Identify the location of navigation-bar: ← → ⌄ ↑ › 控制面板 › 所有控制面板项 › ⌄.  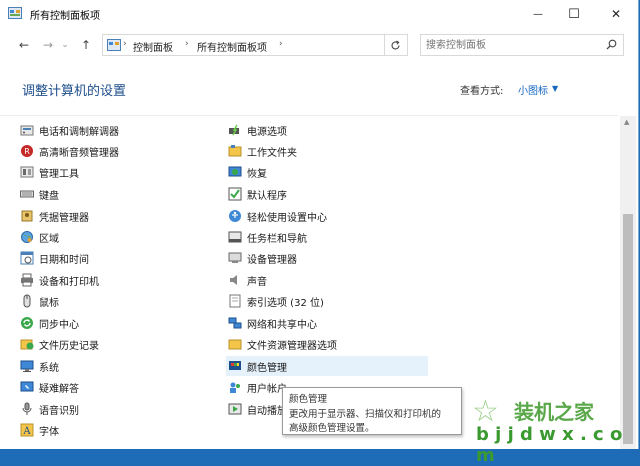
(319, 45).